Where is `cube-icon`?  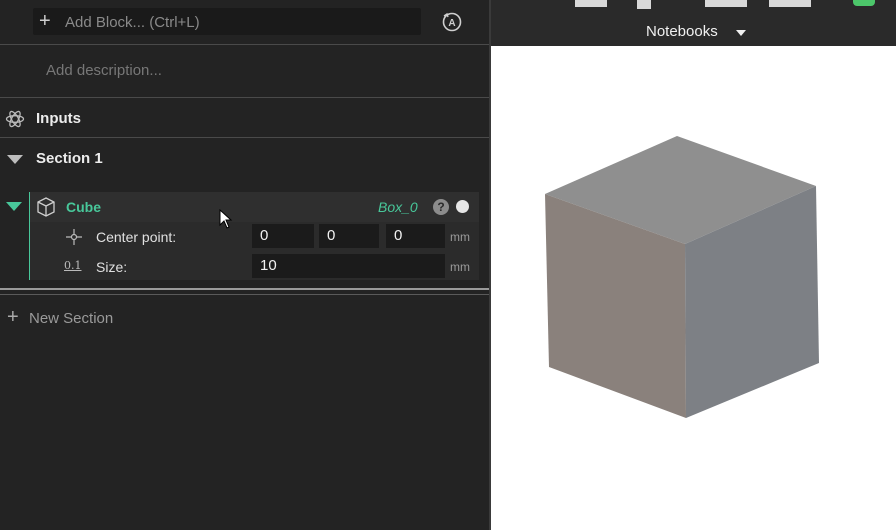 cube-icon is located at coordinates (46, 207).